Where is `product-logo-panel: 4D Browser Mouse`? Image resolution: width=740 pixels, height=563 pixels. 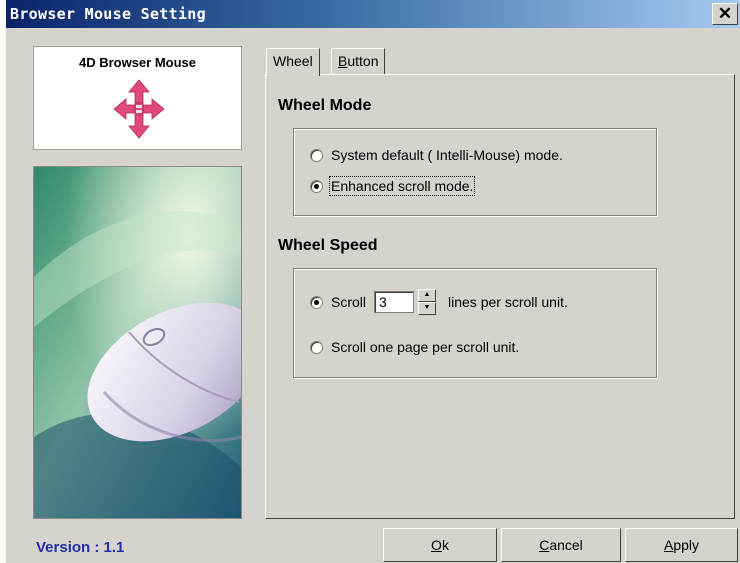 product-logo-panel: 4D Browser Mouse is located at coordinates (137, 98).